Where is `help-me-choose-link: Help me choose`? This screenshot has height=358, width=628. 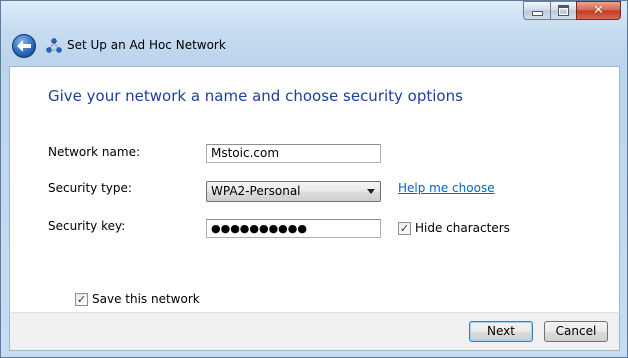 help-me-choose-link: Help me choose is located at coordinates (446, 188).